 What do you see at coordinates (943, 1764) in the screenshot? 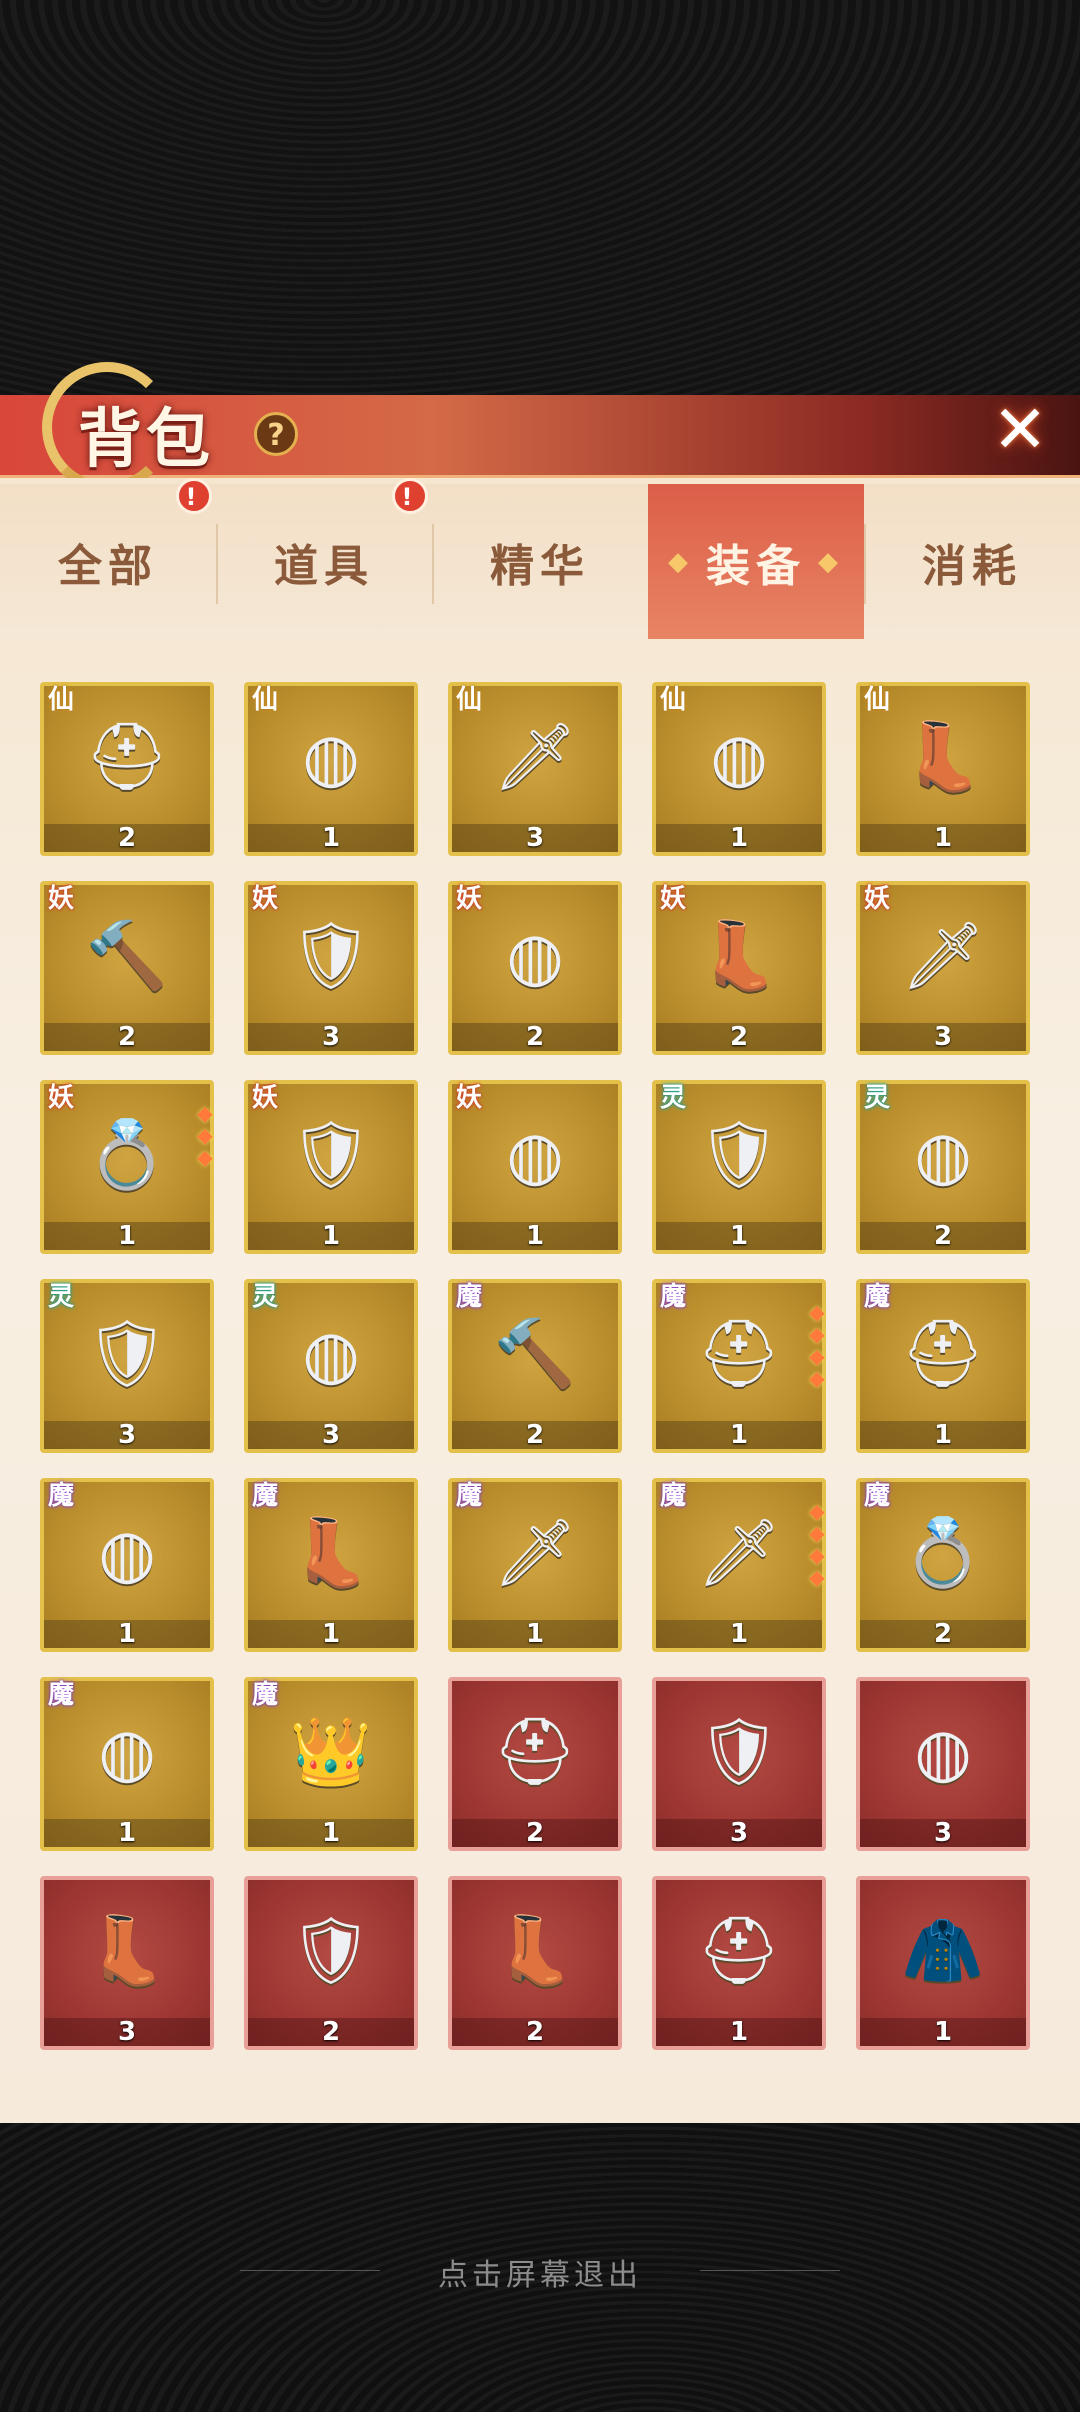
I see `equipment-slot: ◍ 3` at bounding box center [943, 1764].